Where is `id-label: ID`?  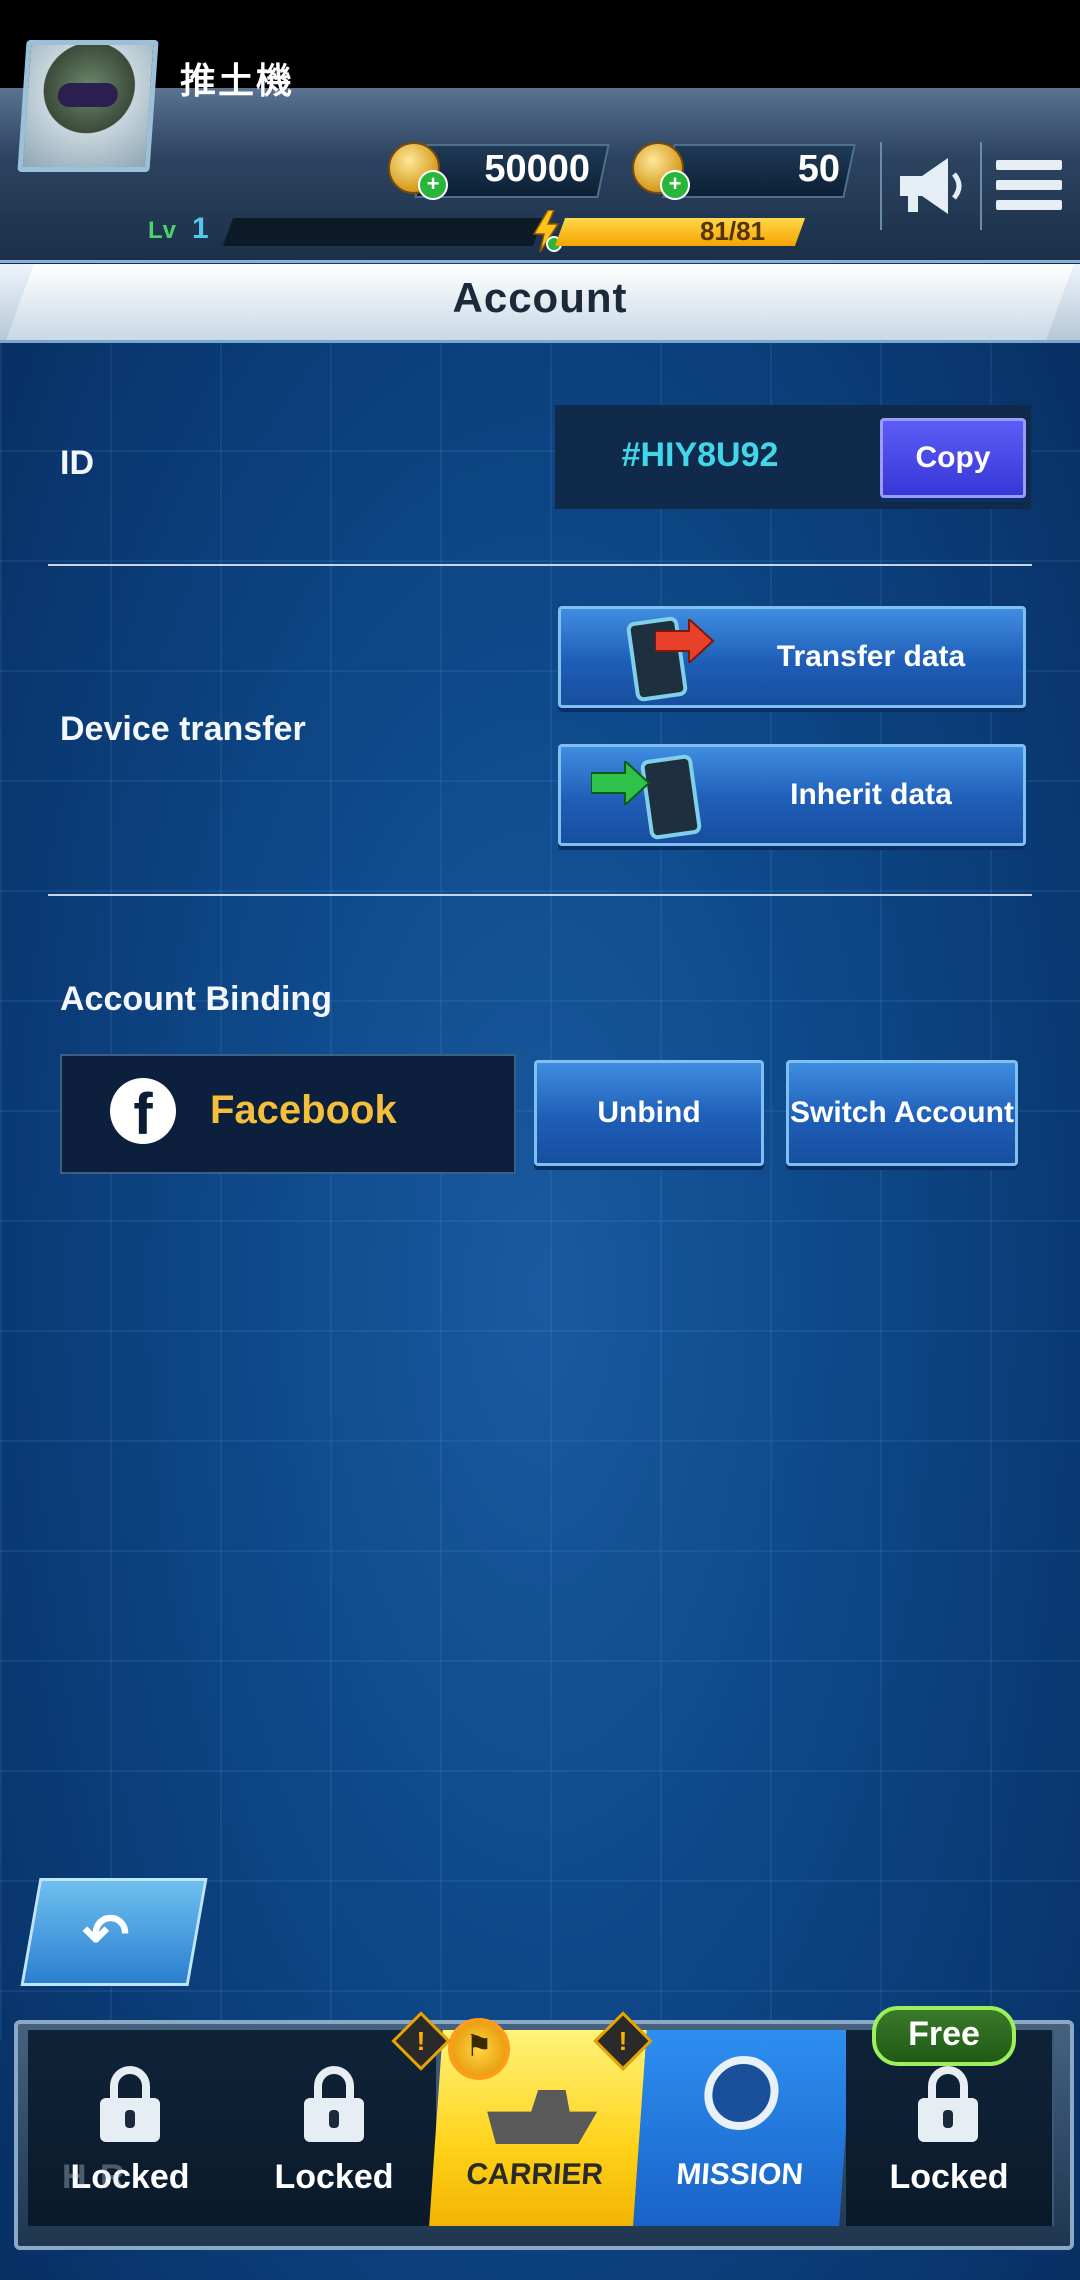 id-label: ID is located at coordinates (77, 463).